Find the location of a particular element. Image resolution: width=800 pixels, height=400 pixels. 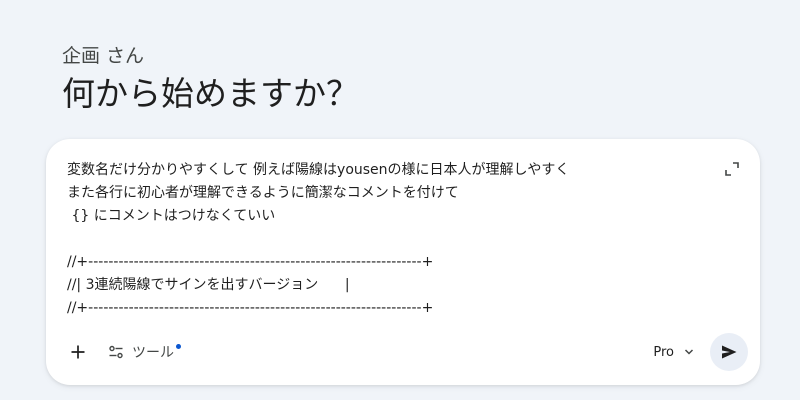

add-button is located at coordinates (78, 352).